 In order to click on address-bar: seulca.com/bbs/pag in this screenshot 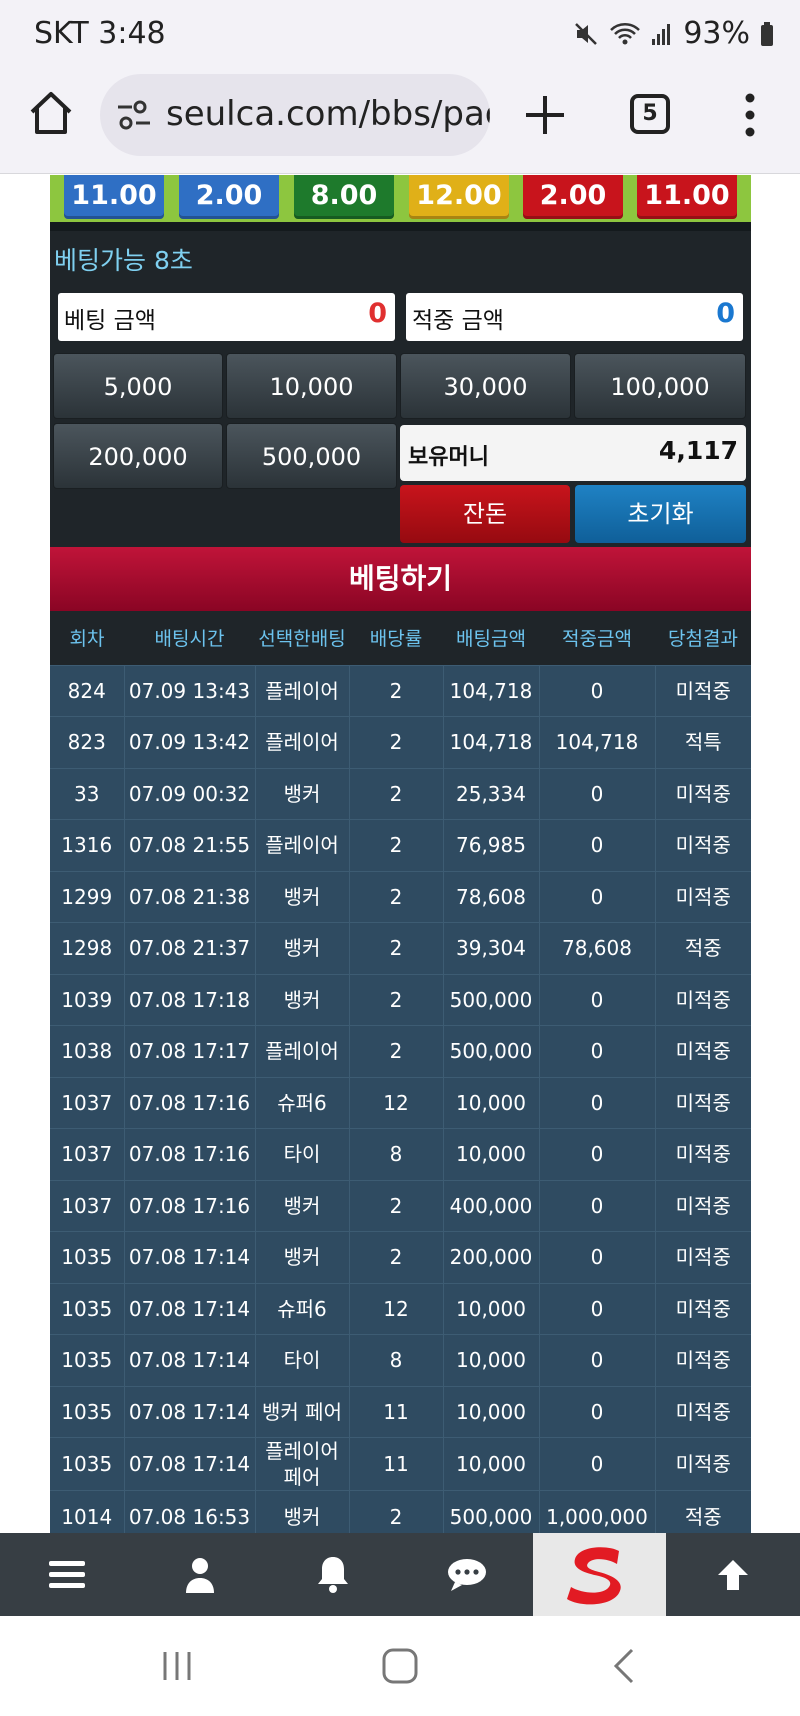, I will do `click(295, 115)`.